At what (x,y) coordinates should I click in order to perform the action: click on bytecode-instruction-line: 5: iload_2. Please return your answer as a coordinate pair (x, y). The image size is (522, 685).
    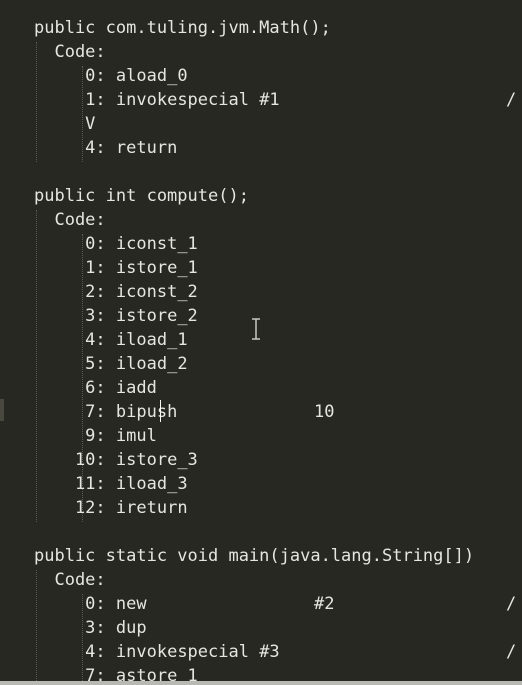
    Looking at the image, I should click on (111, 364).